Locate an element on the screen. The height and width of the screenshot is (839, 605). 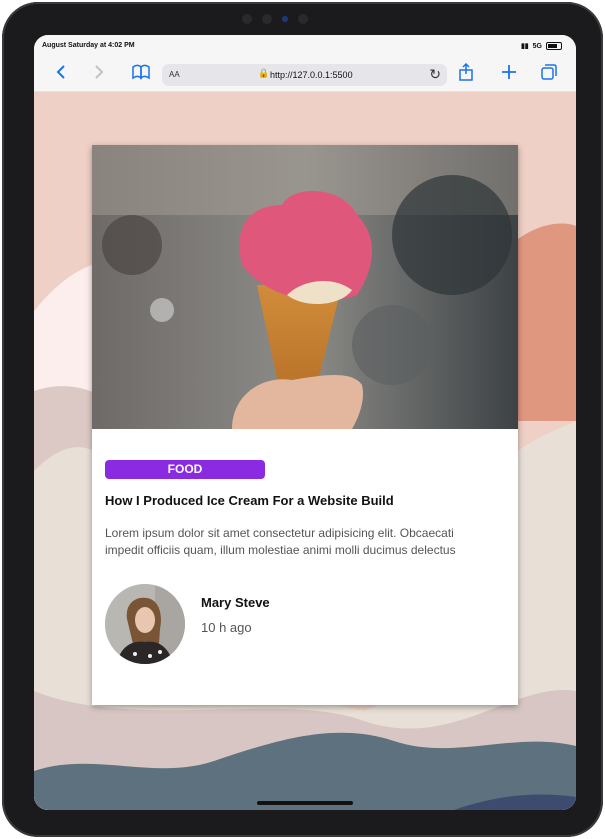
avatar is located at coordinates (145, 624).